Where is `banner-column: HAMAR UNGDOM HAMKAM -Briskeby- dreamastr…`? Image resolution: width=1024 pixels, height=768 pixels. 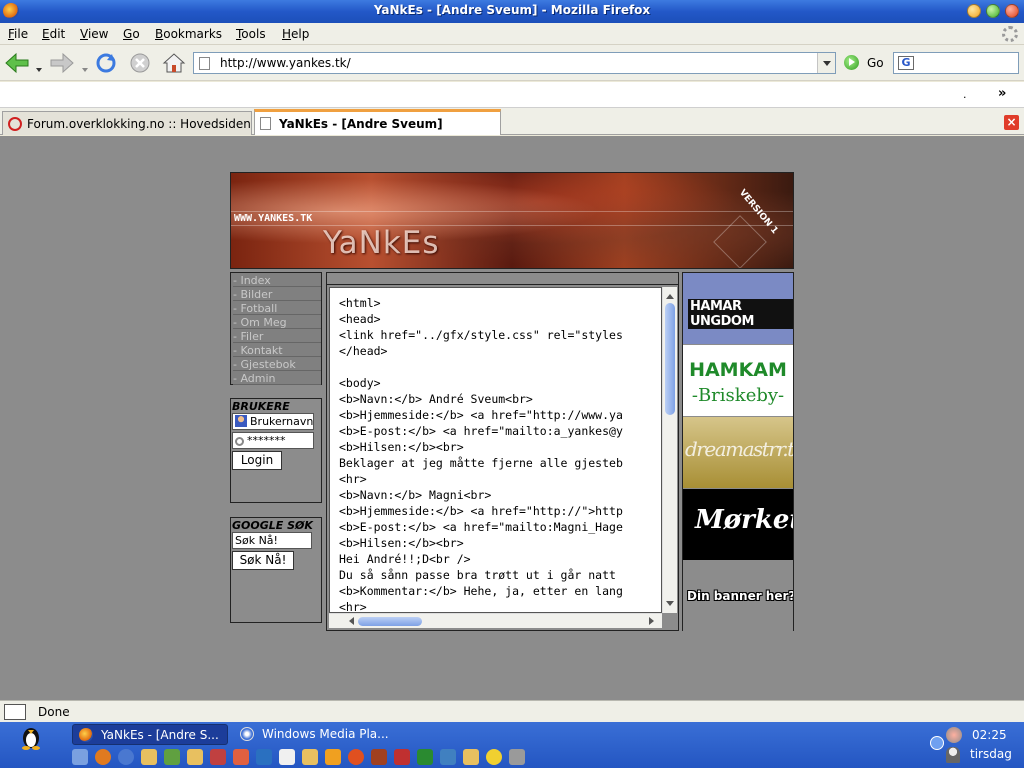
banner-column: HAMAR UNGDOM HAMKAM -Briskeby- dreamastr… is located at coordinates (738, 452).